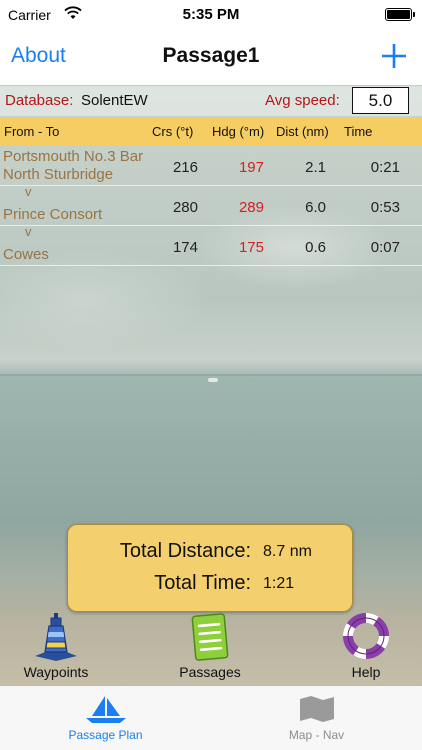 This screenshot has width=422, height=750. I want to click on passages-label: Passages, so click(210, 672).